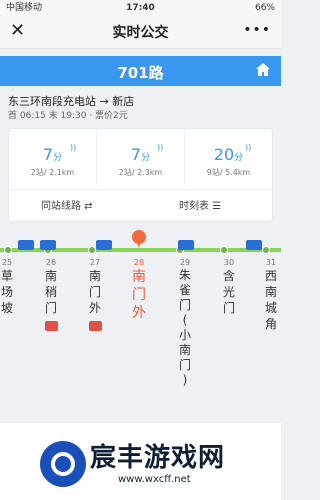  I want to click on station-item: 26 南 稍 门, so click(51, 296).